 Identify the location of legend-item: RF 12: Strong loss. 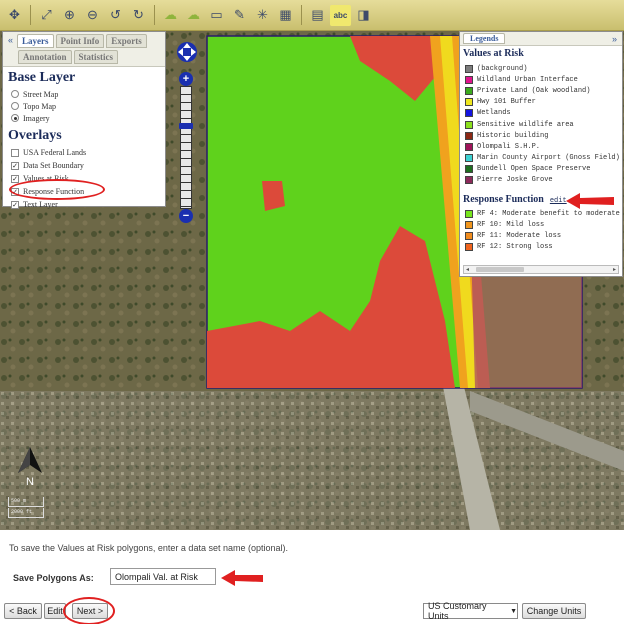
(541, 247).